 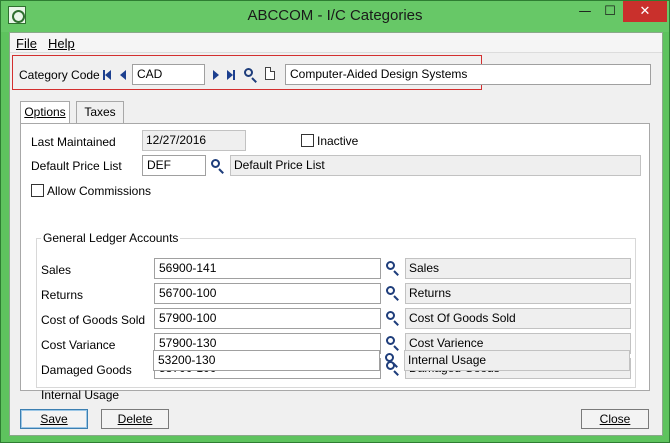 I want to click on close-button-label: Close, so click(x=615, y=419).